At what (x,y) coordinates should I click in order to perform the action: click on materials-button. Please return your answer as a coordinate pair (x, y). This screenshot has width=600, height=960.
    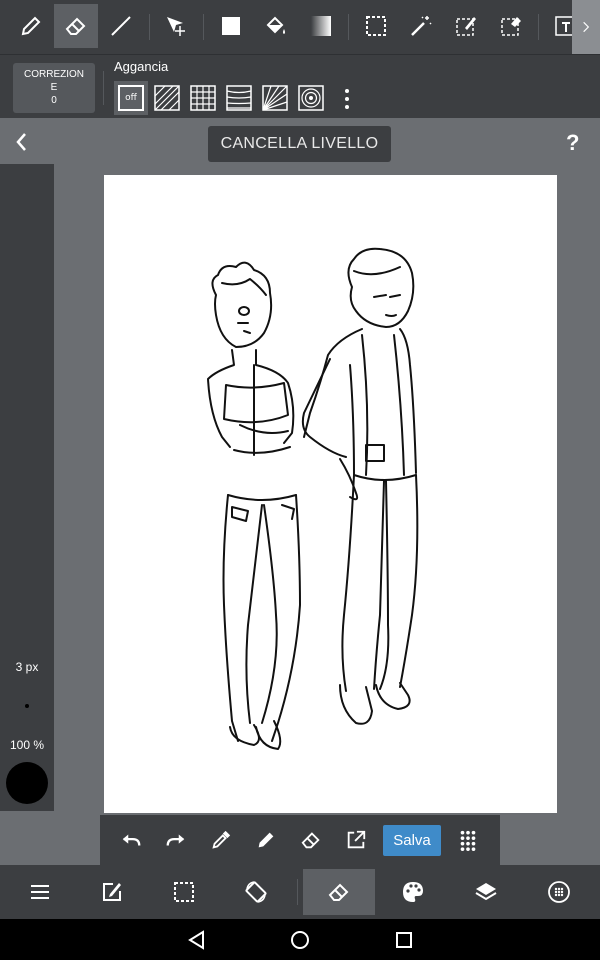
    Looking at the image, I should click on (559, 892).